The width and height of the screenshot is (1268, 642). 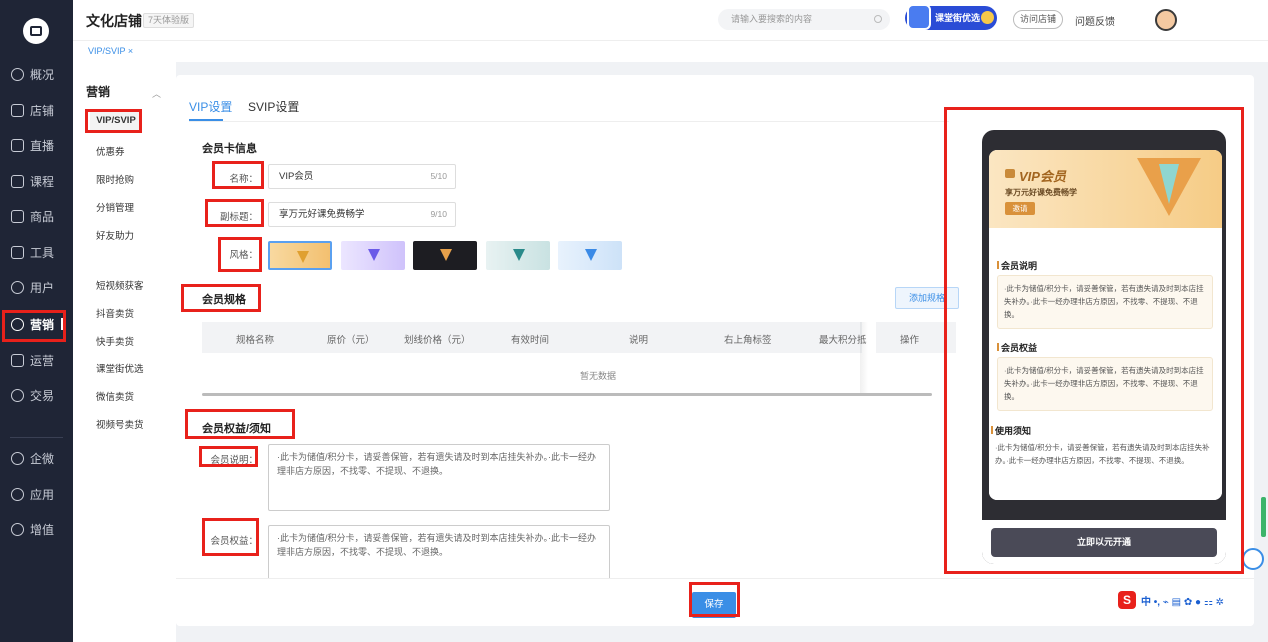 What do you see at coordinates (36, 437) in the screenshot?
I see `sidebar-divider` at bounding box center [36, 437].